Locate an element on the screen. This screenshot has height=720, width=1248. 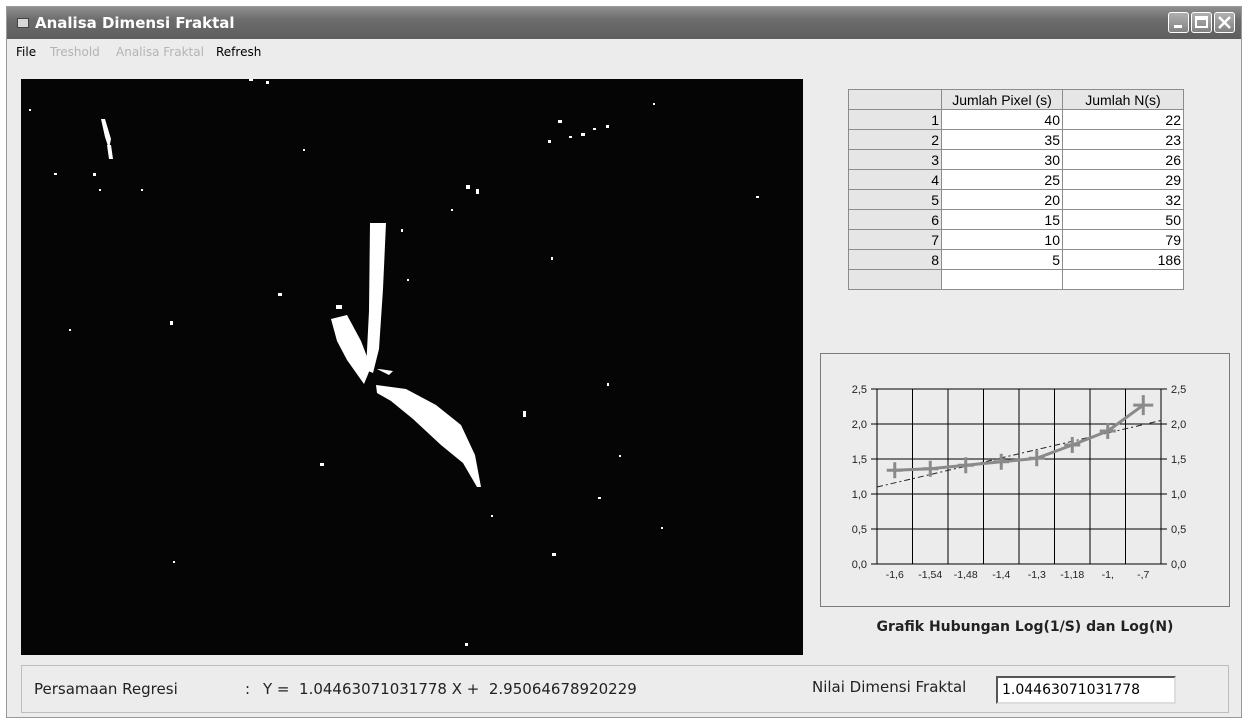
row-index-empty is located at coordinates (895, 279).